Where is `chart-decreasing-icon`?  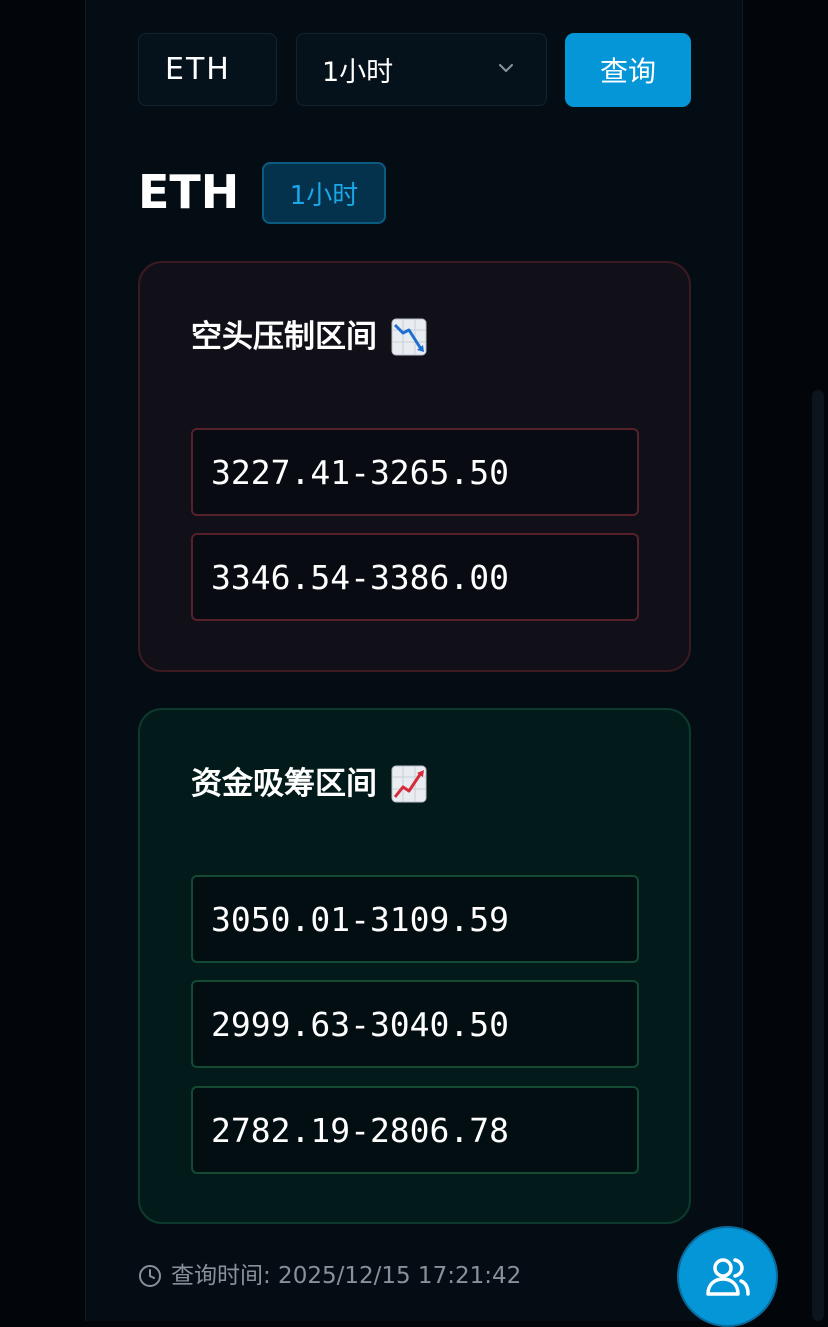 chart-decreasing-icon is located at coordinates (409, 337).